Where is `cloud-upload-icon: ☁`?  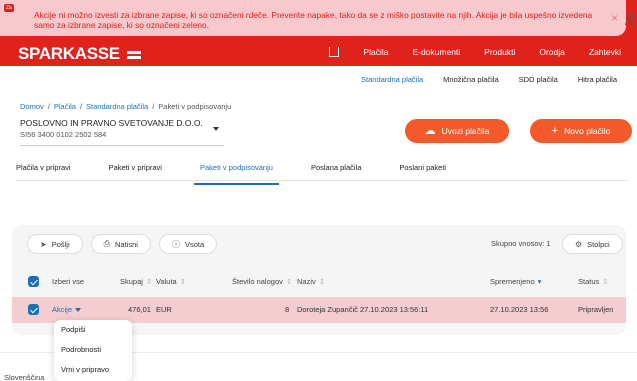 cloud-upload-icon: ☁ is located at coordinates (430, 130).